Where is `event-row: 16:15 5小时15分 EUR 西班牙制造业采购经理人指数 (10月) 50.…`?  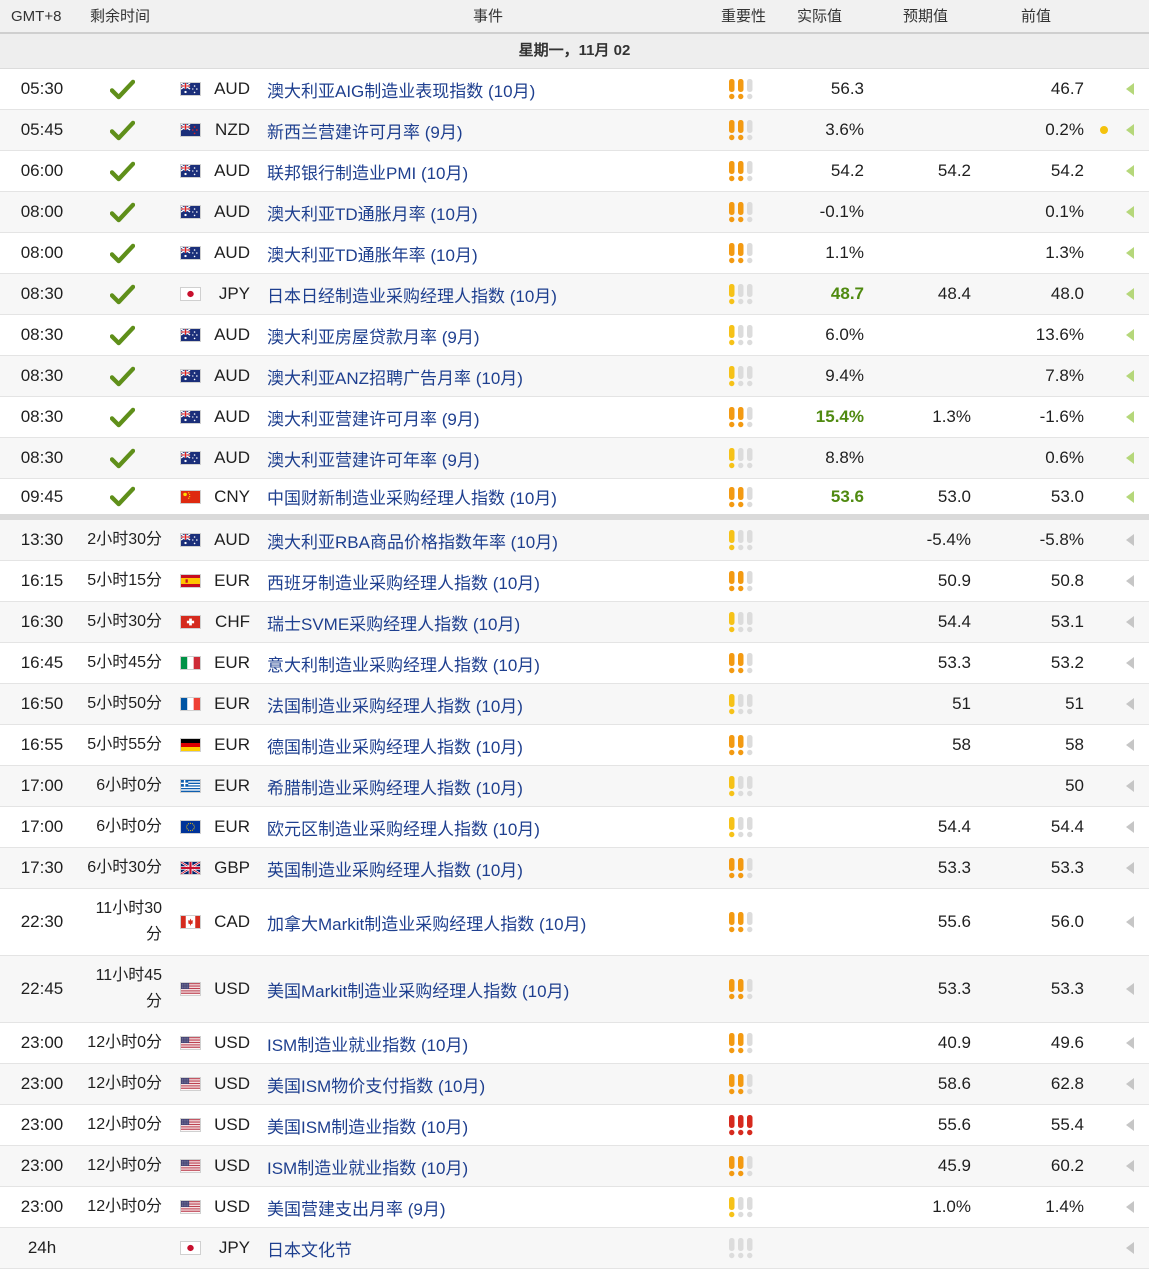 event-row: 16:15 5小时15分 EUR 西班牙制造业采购经理人指数 (10月) 50.… is located at coordinates (574, 581).